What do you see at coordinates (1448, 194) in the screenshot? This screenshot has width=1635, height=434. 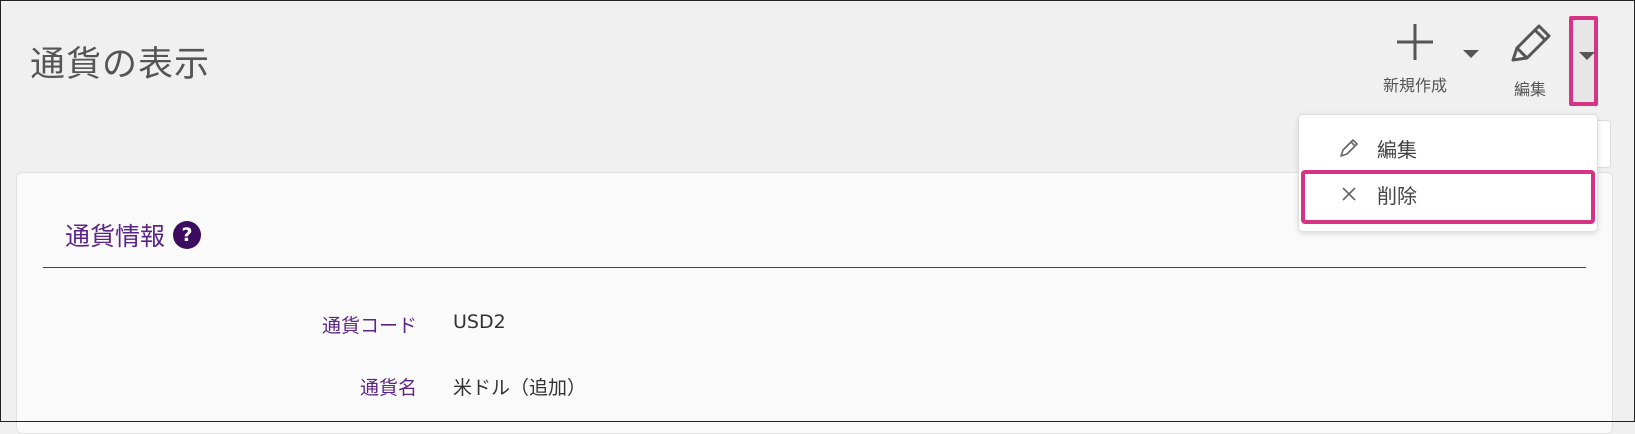 I see `menu-item-delete: 削除` at bounding box center [1448, 194].